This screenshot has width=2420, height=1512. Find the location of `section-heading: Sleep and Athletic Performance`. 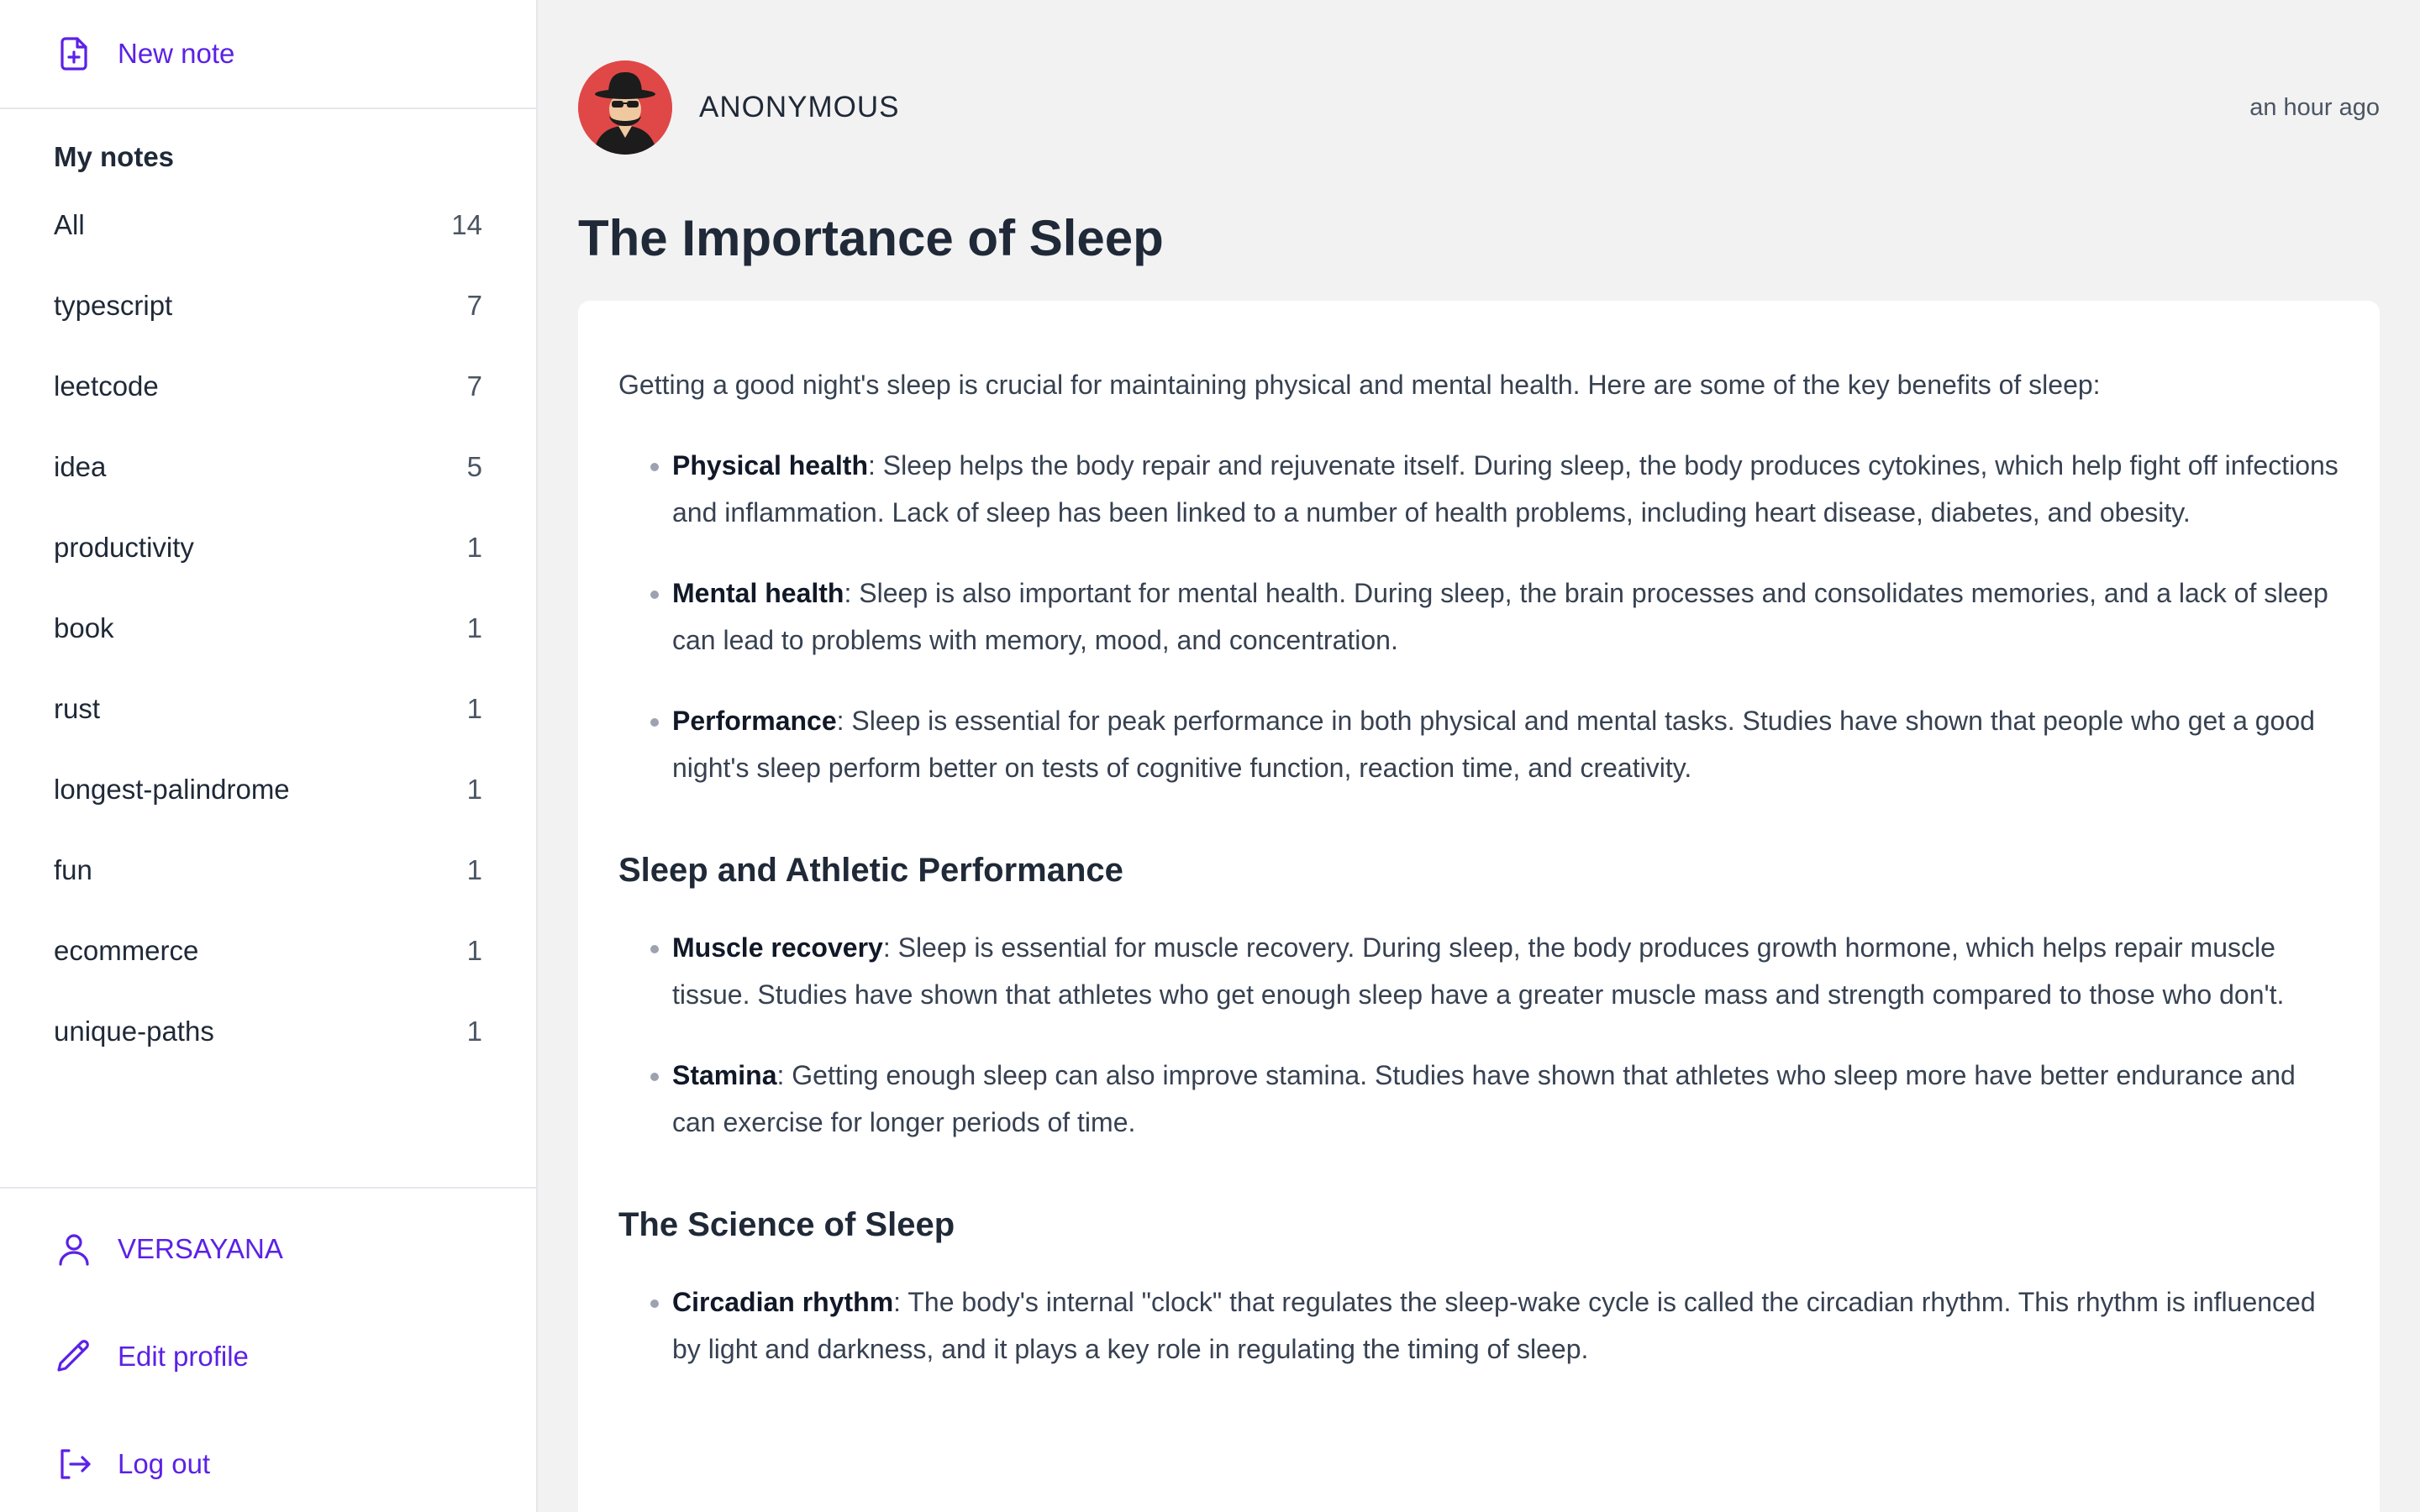

section-heading: Sleep and Athletic Performance is located at coordinates (870, 870).